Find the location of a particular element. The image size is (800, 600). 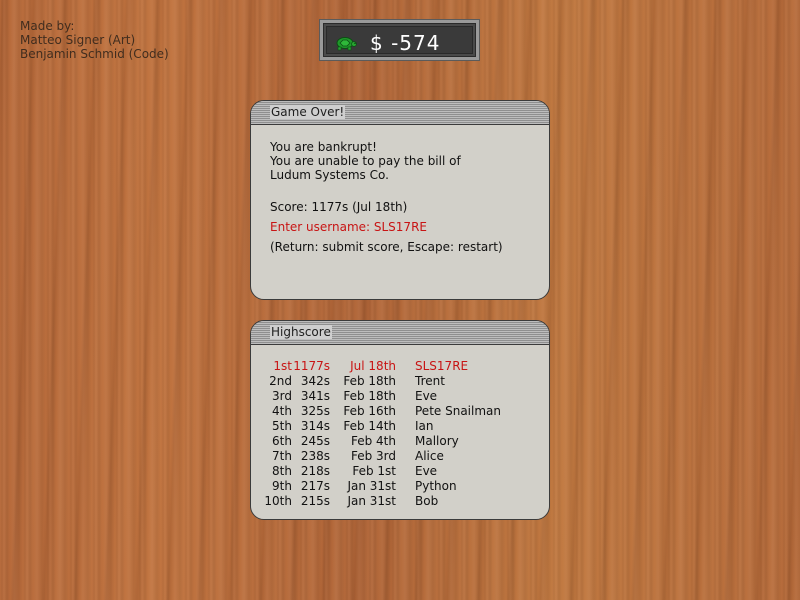

highscore-row: 1st 1177s Jul 18th SLS17RE is located at coordinates (380, 366).